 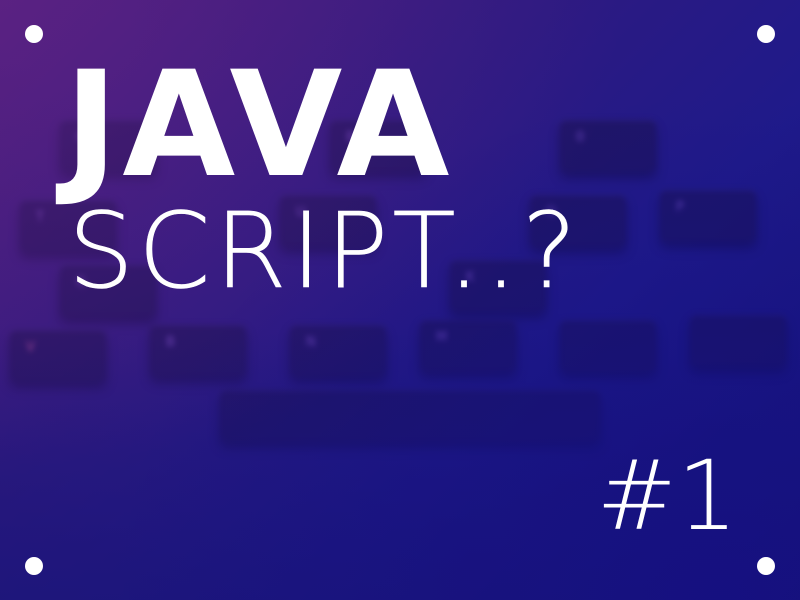 What do you see at coordinates (259, 125) in the screenshot?
I see `title-java: JAVA` at bounding box center [259, 125].